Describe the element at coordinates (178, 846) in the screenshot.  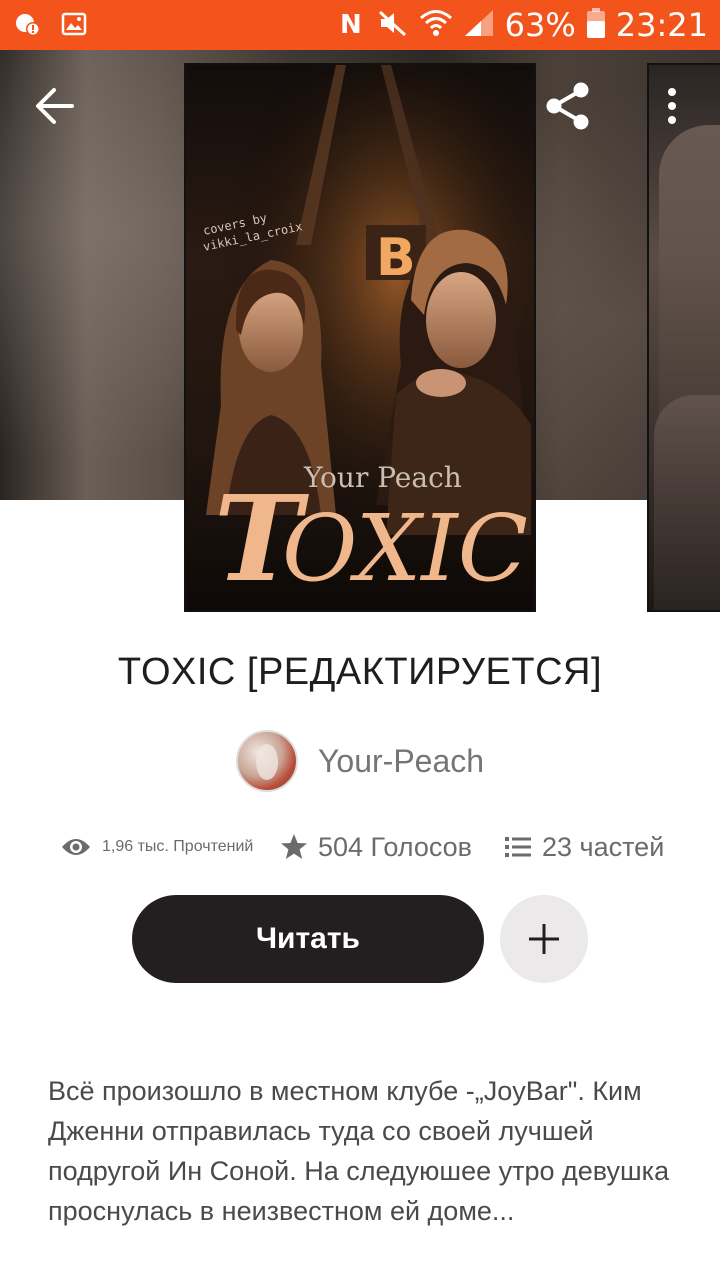
I see `reads-count: 1,96 тыс. Прочтений` at that location.